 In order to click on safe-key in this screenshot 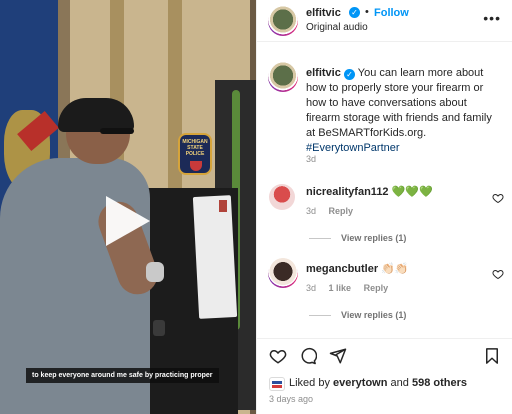, I will do `click(155, 272)`.